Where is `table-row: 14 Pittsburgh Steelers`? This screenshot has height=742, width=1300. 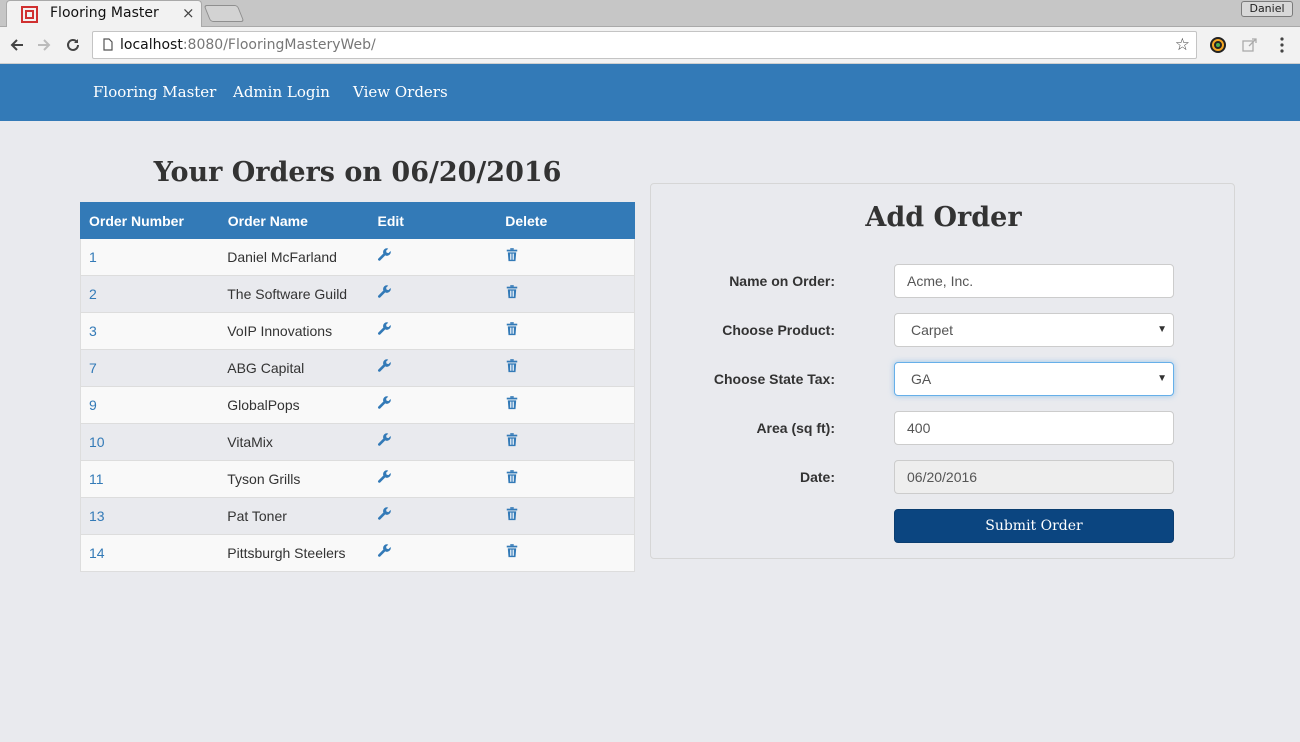
table-row: 14 Pittsburgh Steelers is located at coordinates (357, 553).